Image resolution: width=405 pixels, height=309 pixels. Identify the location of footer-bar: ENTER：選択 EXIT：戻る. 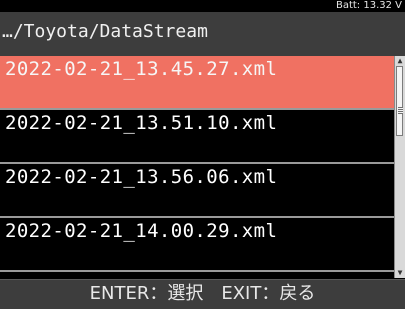
(202, 294).